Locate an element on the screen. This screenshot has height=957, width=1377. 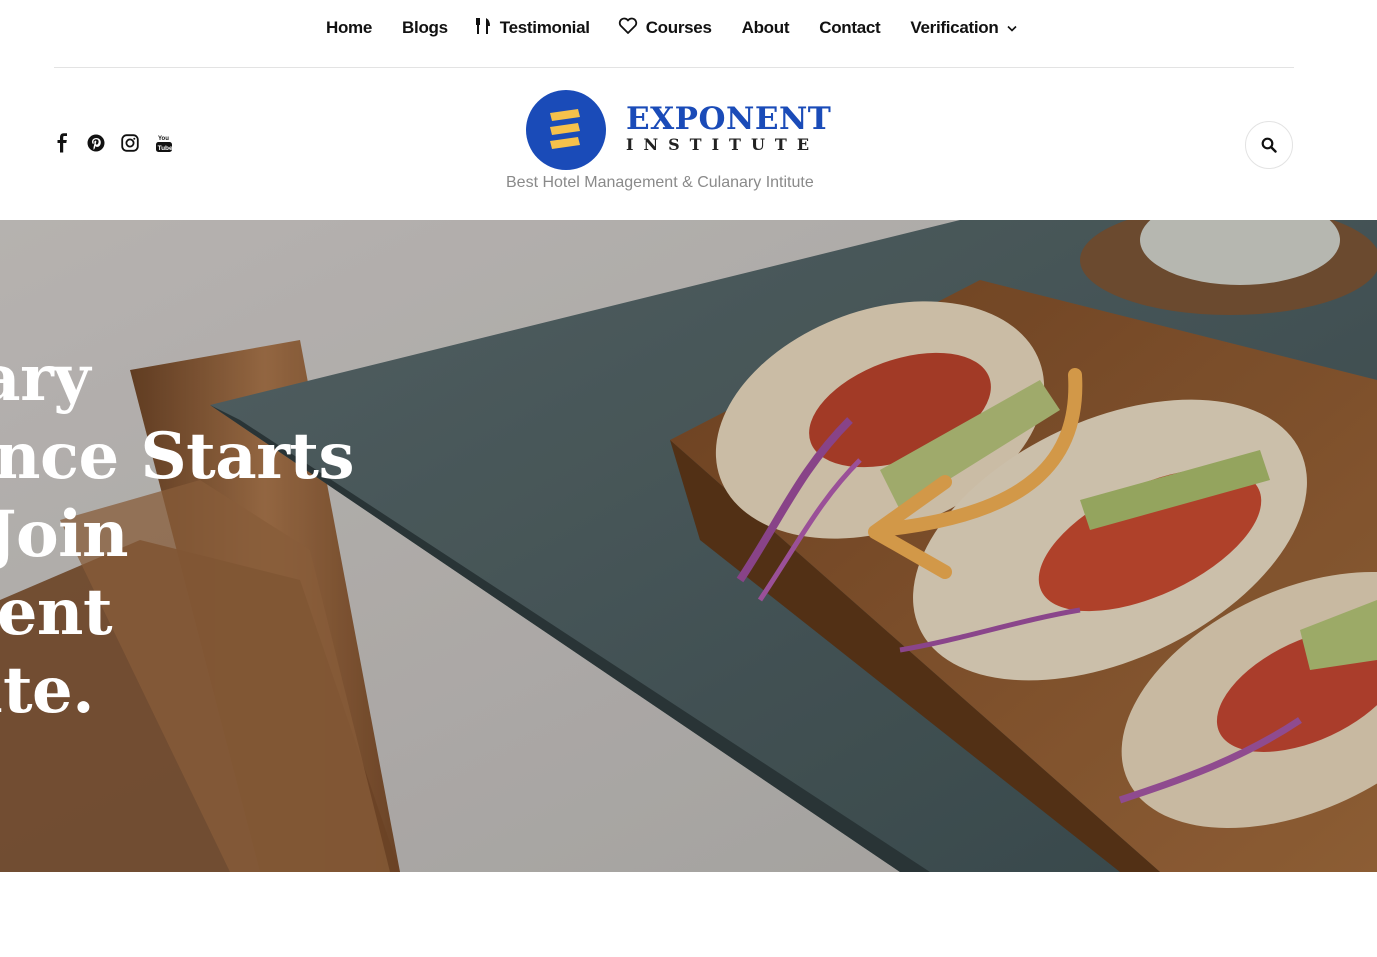
nav-item-label: Contact is located at coordinates (850, 27).